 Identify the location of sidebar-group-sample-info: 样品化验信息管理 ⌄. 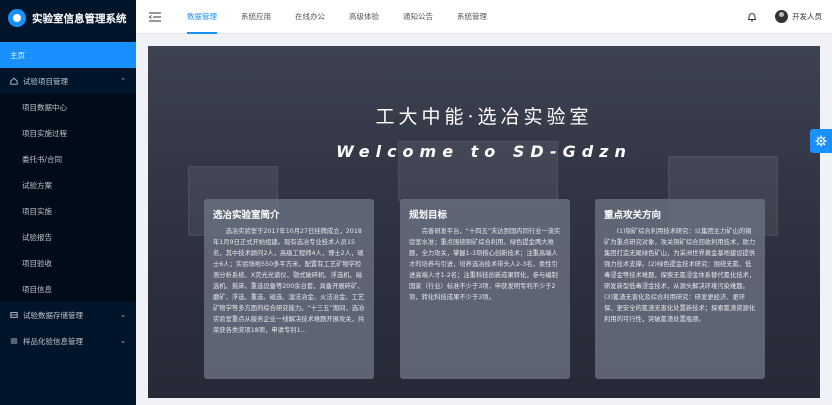
(68, 341).